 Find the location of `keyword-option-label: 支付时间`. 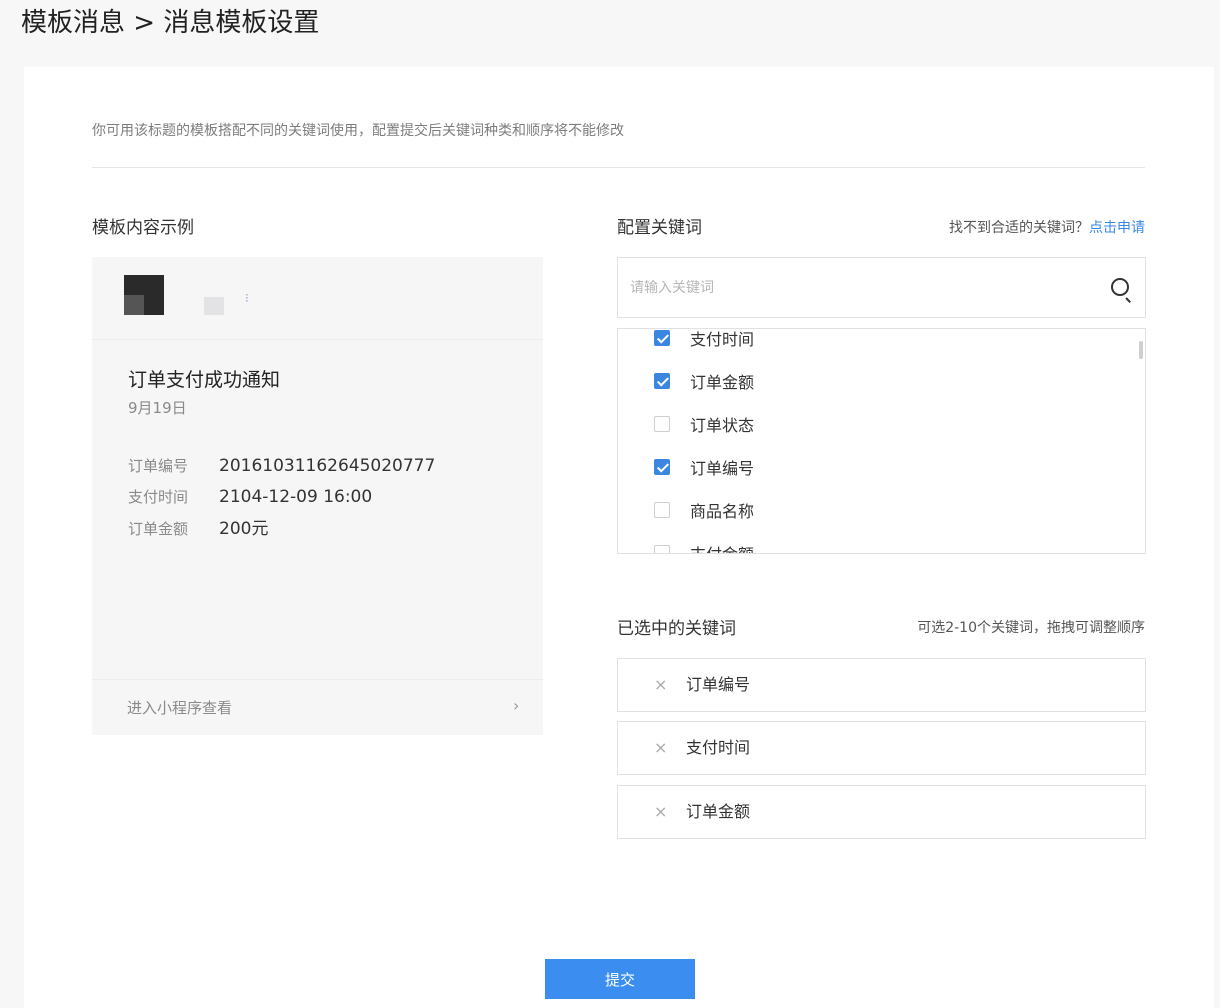

keyword-option-label: 支付时间 is located at coordinates (722, 339).